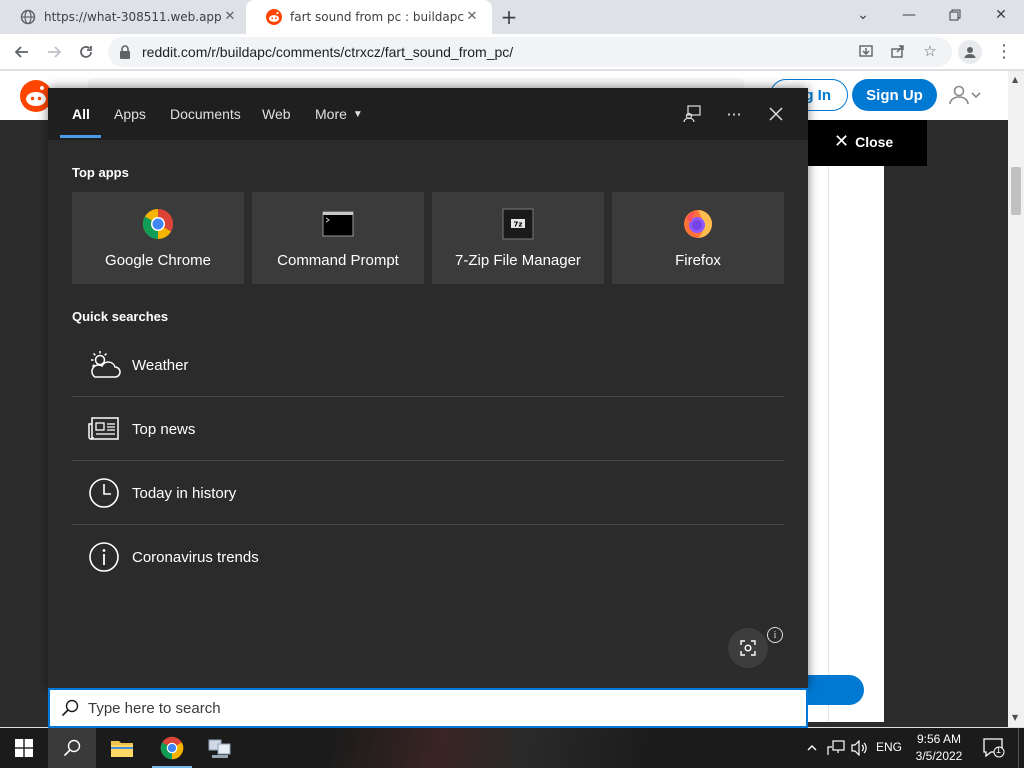 The image size is (1024, 768). Describe the element at coordinates (959, 95) in the screenshot. I see `user-icon` at that location.